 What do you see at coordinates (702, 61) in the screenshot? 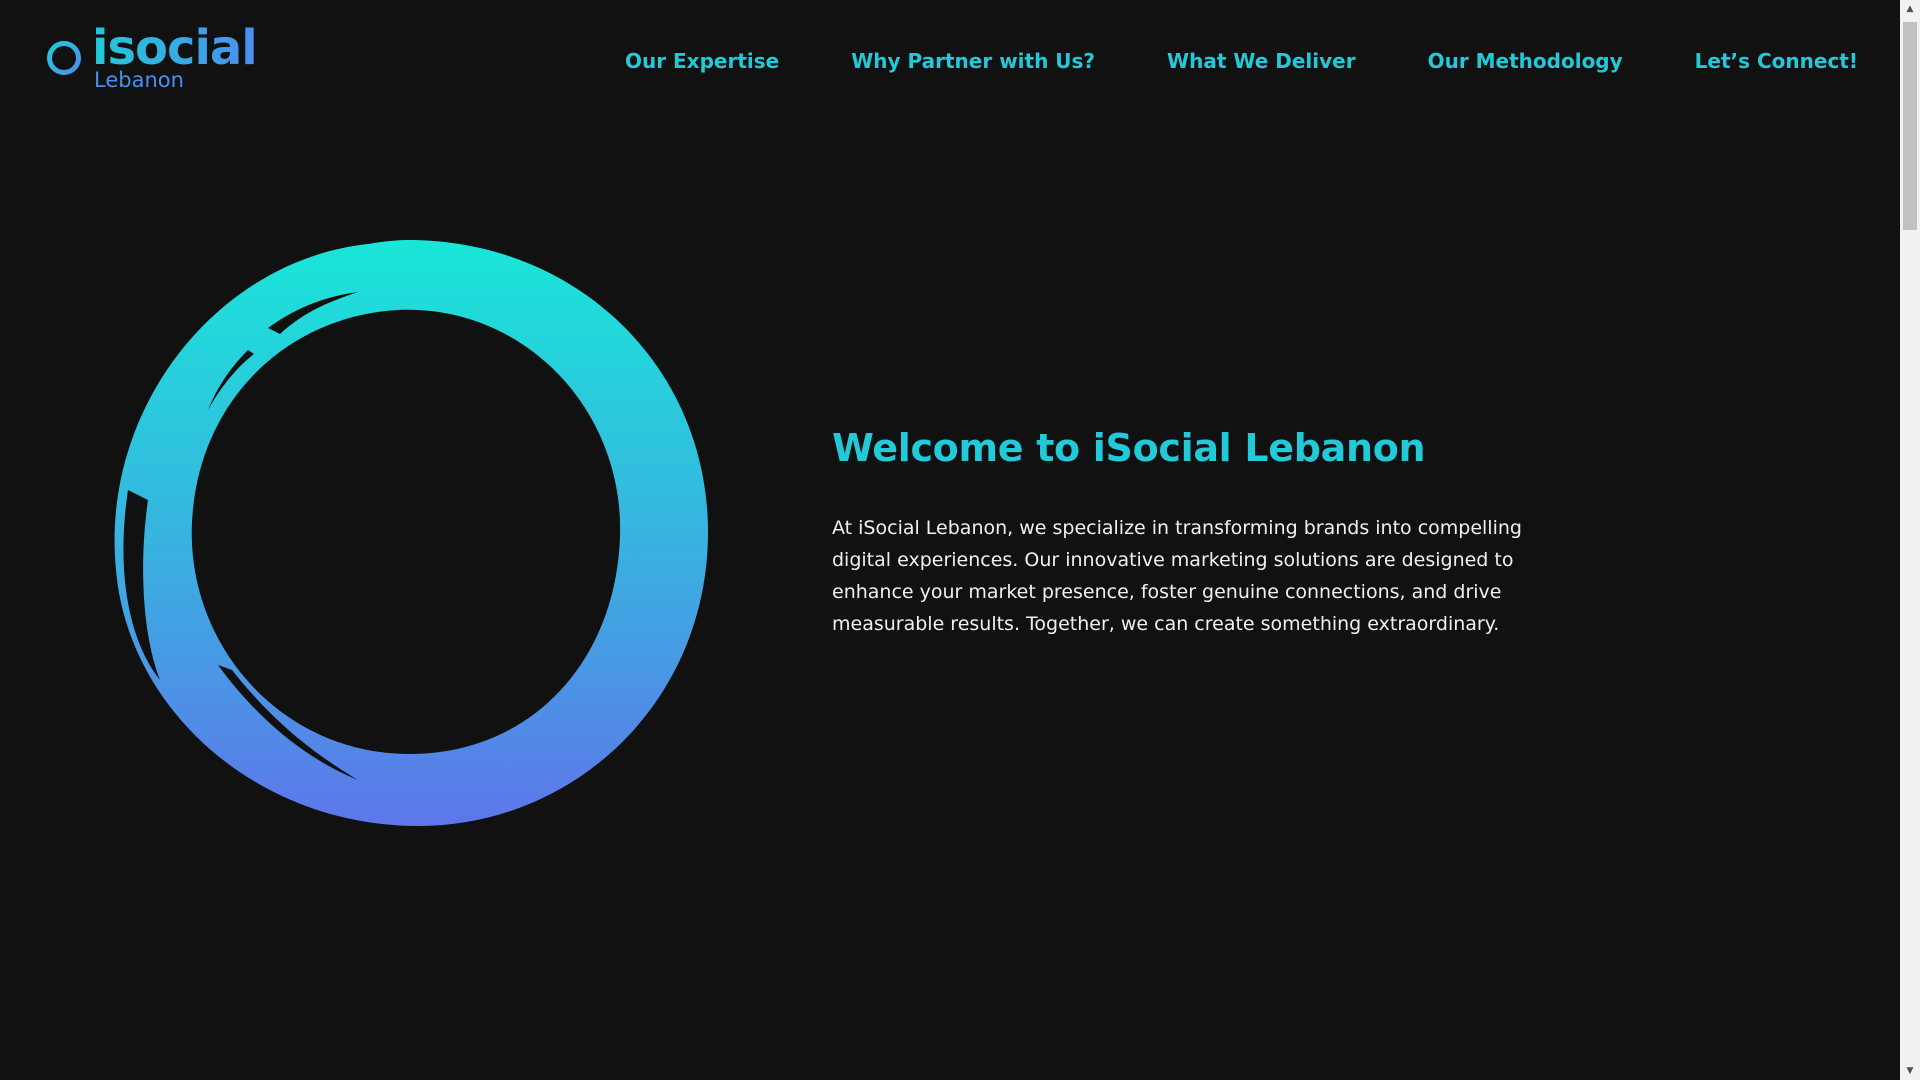
I see `nav-link-our-expertise: Our Expertise` at bounding box center [702, 61].